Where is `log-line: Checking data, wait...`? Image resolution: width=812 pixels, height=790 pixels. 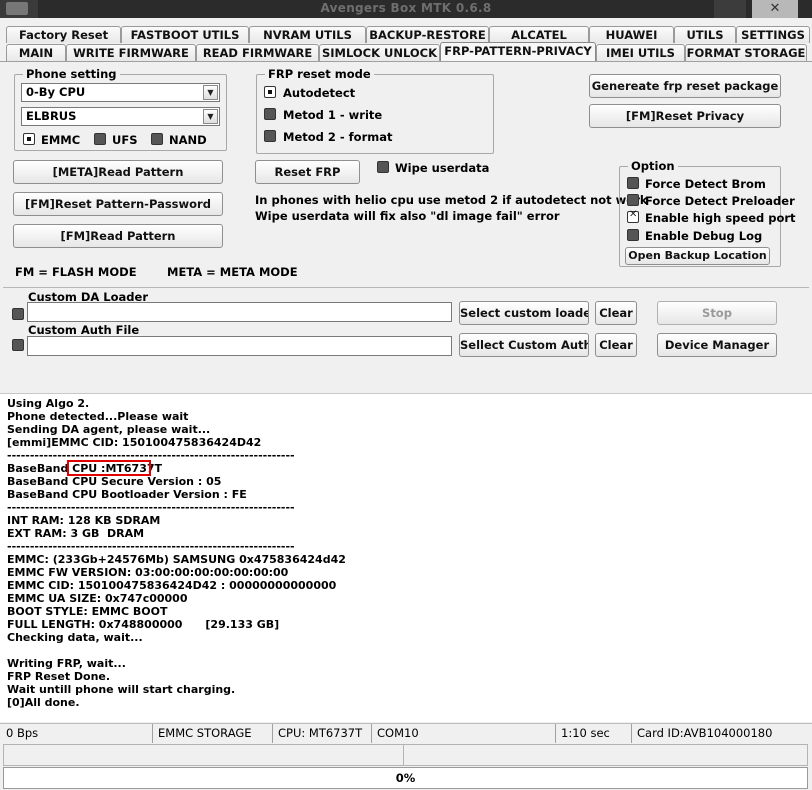
log-line: Checking data, wait... is located at coordinates (75, 637).